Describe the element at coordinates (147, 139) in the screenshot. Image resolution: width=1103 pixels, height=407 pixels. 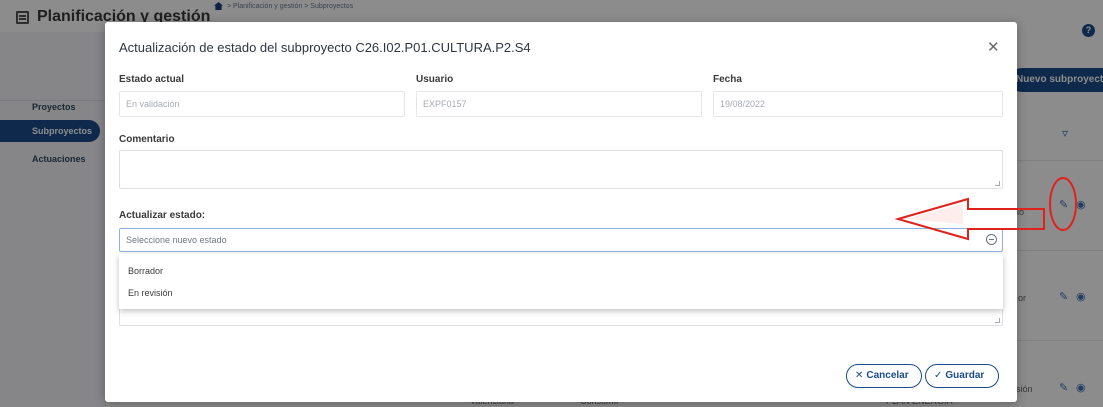
I see `comentario-label: Comentario` at that location.